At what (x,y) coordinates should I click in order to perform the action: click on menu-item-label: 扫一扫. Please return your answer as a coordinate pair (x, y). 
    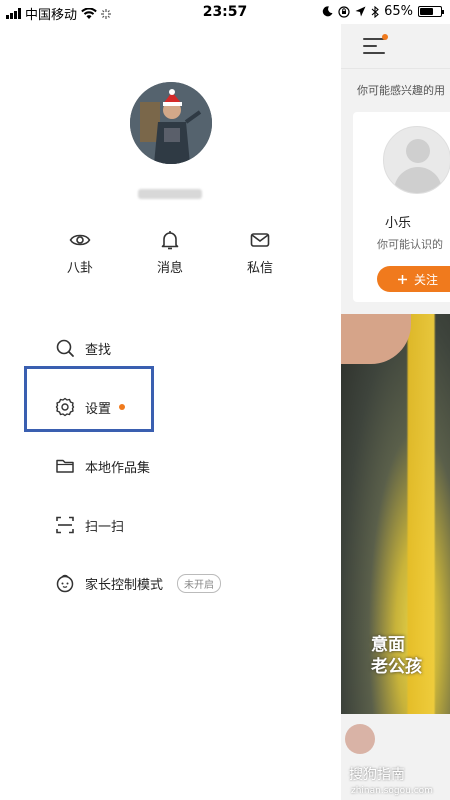
    Looking at the image, I should click on (105, 527).